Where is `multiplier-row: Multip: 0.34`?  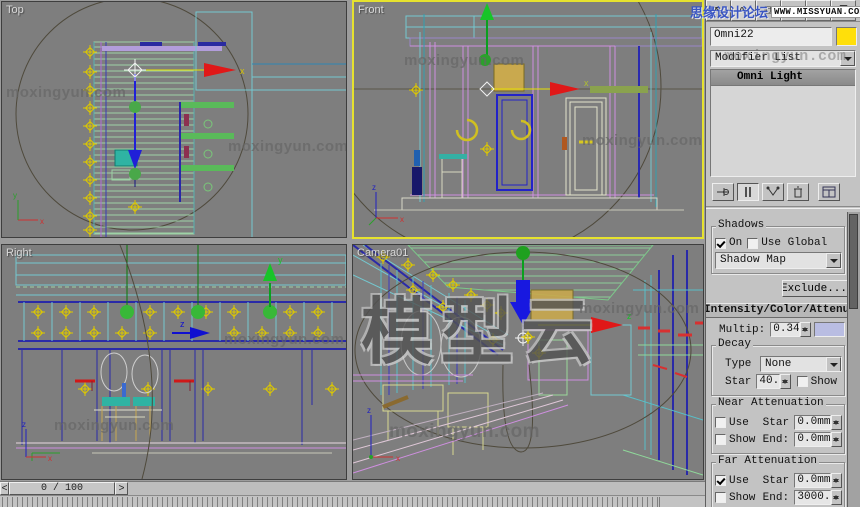 multiplier-row: Multip: 0.34 is located at coordinates (782, 329).